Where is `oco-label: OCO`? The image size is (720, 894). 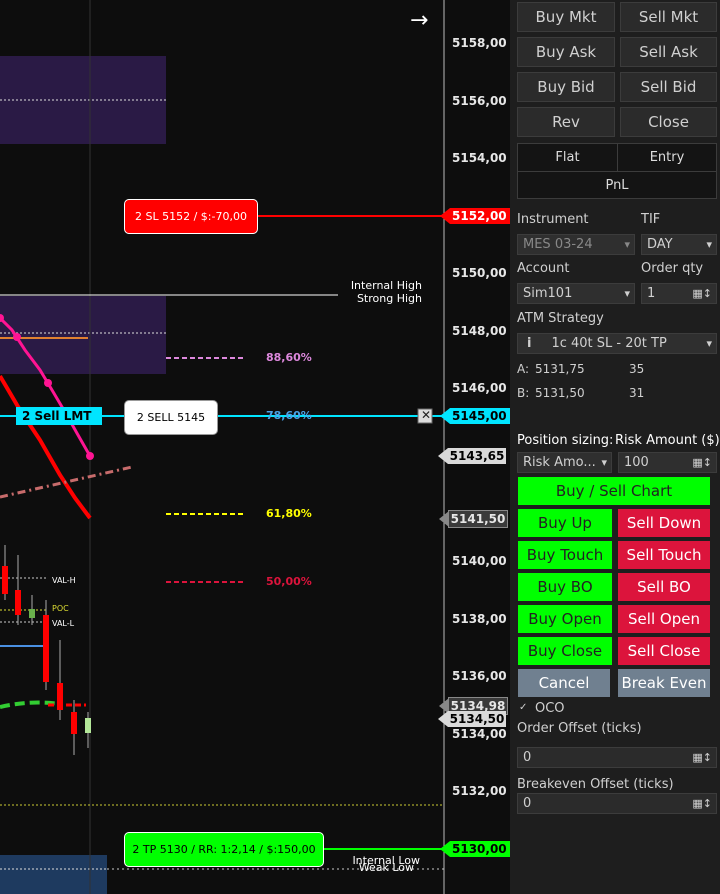 oco-label: OCO is located at coordinates (550, 708).